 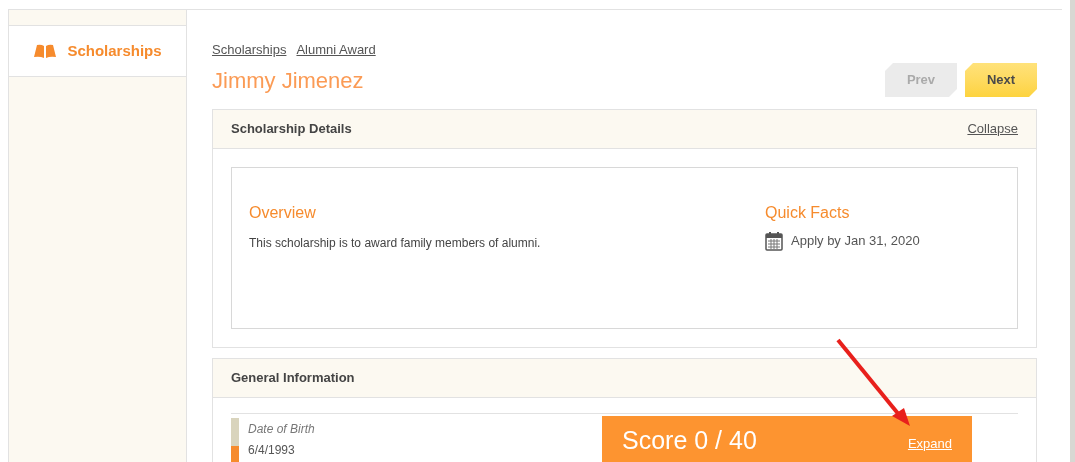 I want to click on field-label: Date of Birth, so click(x=281, y=429).